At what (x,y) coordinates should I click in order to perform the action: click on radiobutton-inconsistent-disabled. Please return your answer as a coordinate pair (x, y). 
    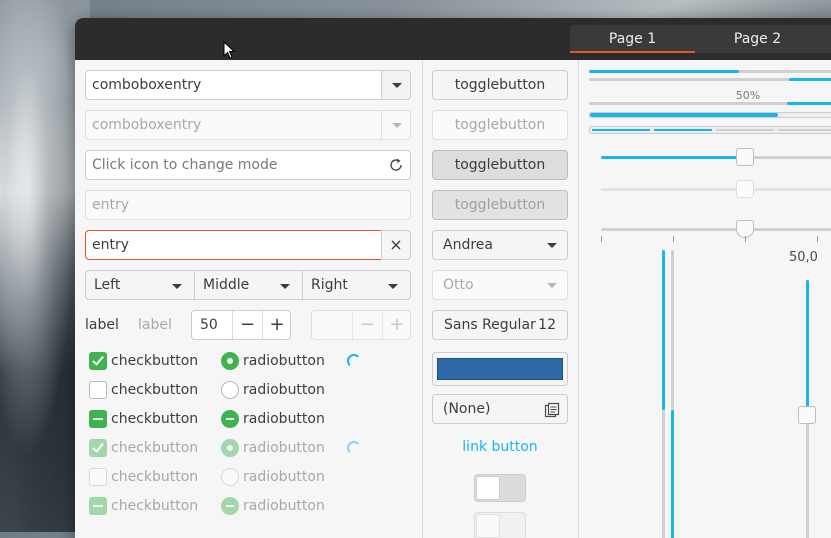
    Looking at the image, I should click on (230, 506).